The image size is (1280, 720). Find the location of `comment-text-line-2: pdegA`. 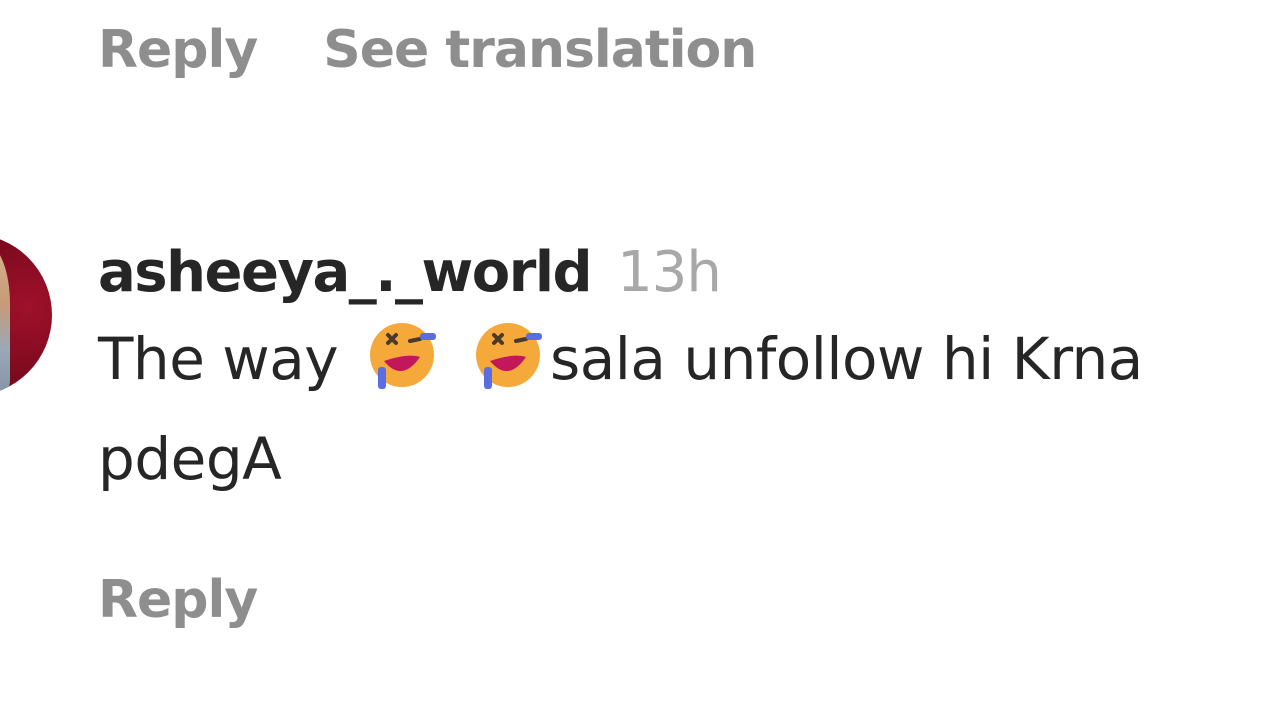

comment-text-line-2: pdegA is located at coordinates (190, 459).